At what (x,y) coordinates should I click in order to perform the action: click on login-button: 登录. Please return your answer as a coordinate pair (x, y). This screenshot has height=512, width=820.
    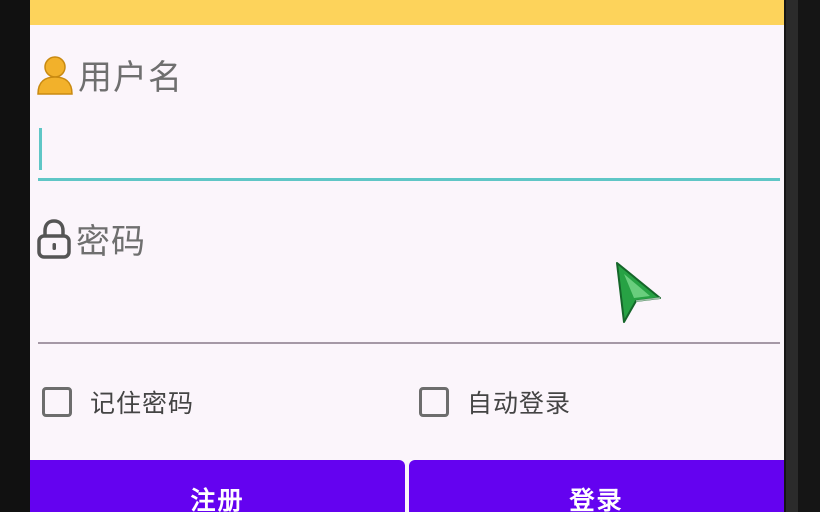
    Looking at the image, I should click on (596, 486).